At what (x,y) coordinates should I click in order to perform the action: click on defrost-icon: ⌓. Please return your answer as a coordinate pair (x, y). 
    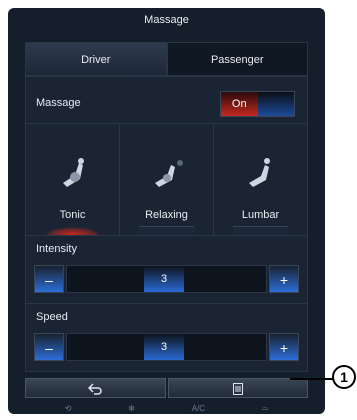
    Looking at the image, I should click on (265, 408).